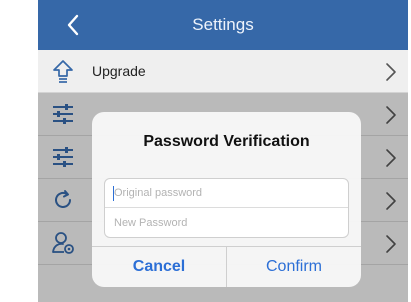 The image size is (411, 302). Describe the element at coordinates (226, 193) in the screenshot. I see `original-password-input` at that location.